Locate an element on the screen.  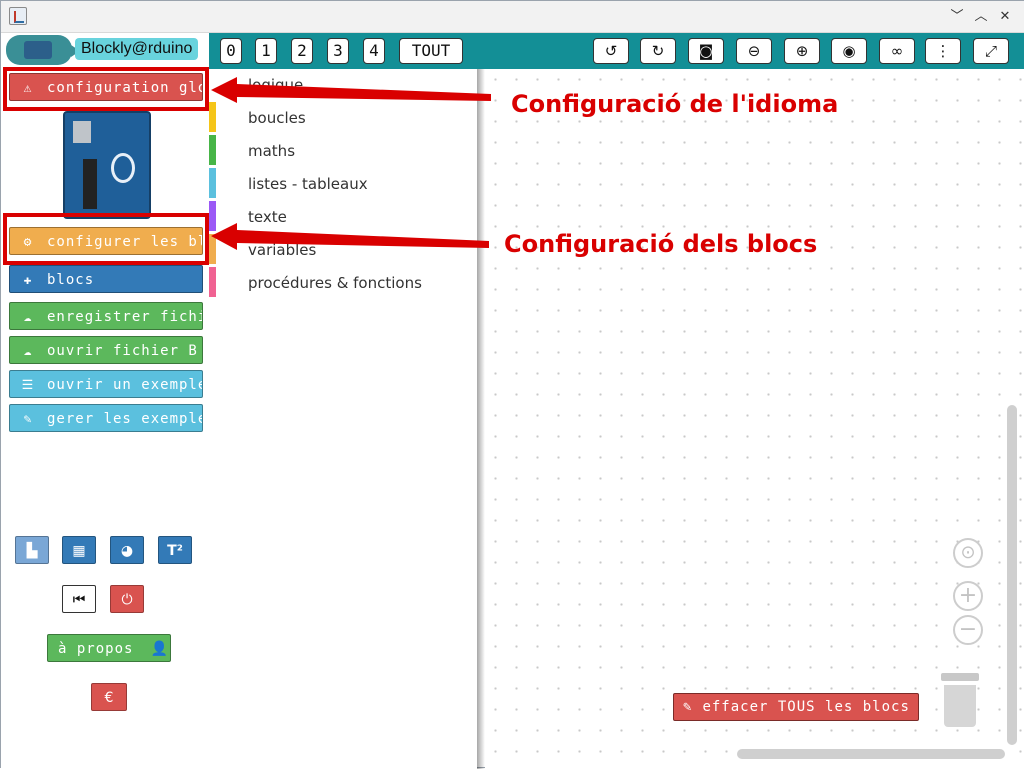
arrow-language is located at coordinates (351, 90).